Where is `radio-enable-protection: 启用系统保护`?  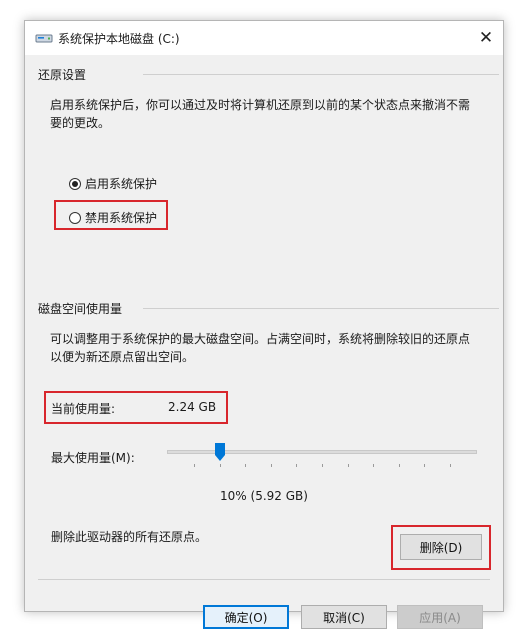
radio-enable-protection: 启用系统保护 is located at coordinates (113, 183).